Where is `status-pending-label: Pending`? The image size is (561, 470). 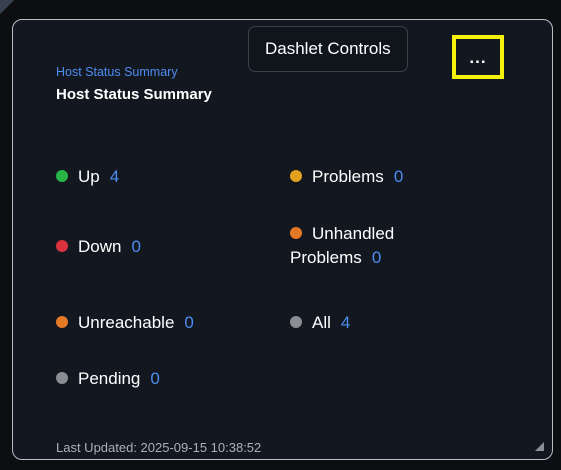
status-pending-label: Pending is located at coordinates (109, 378).